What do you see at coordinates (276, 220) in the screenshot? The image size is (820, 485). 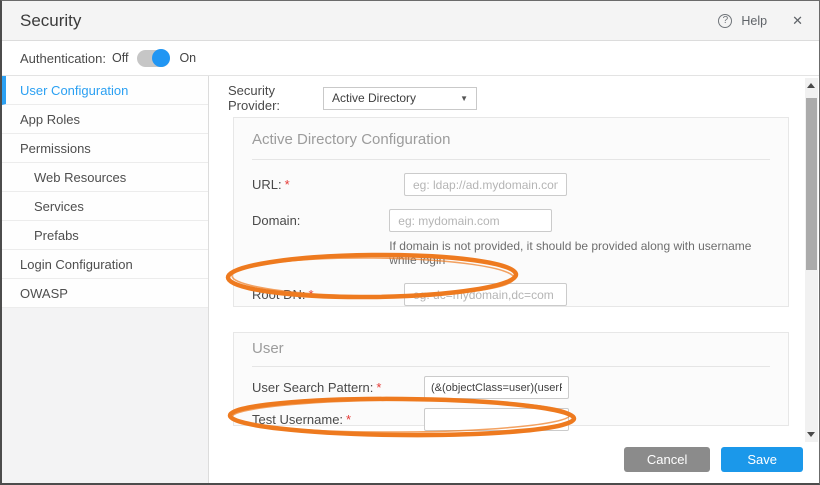 I see `domain-label: Domain:` at bounding box center [276, 220].